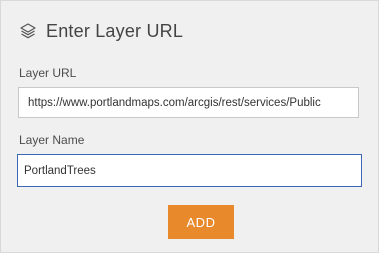  I want to click on layer-name-label: Layer Name, so click(52, 140).